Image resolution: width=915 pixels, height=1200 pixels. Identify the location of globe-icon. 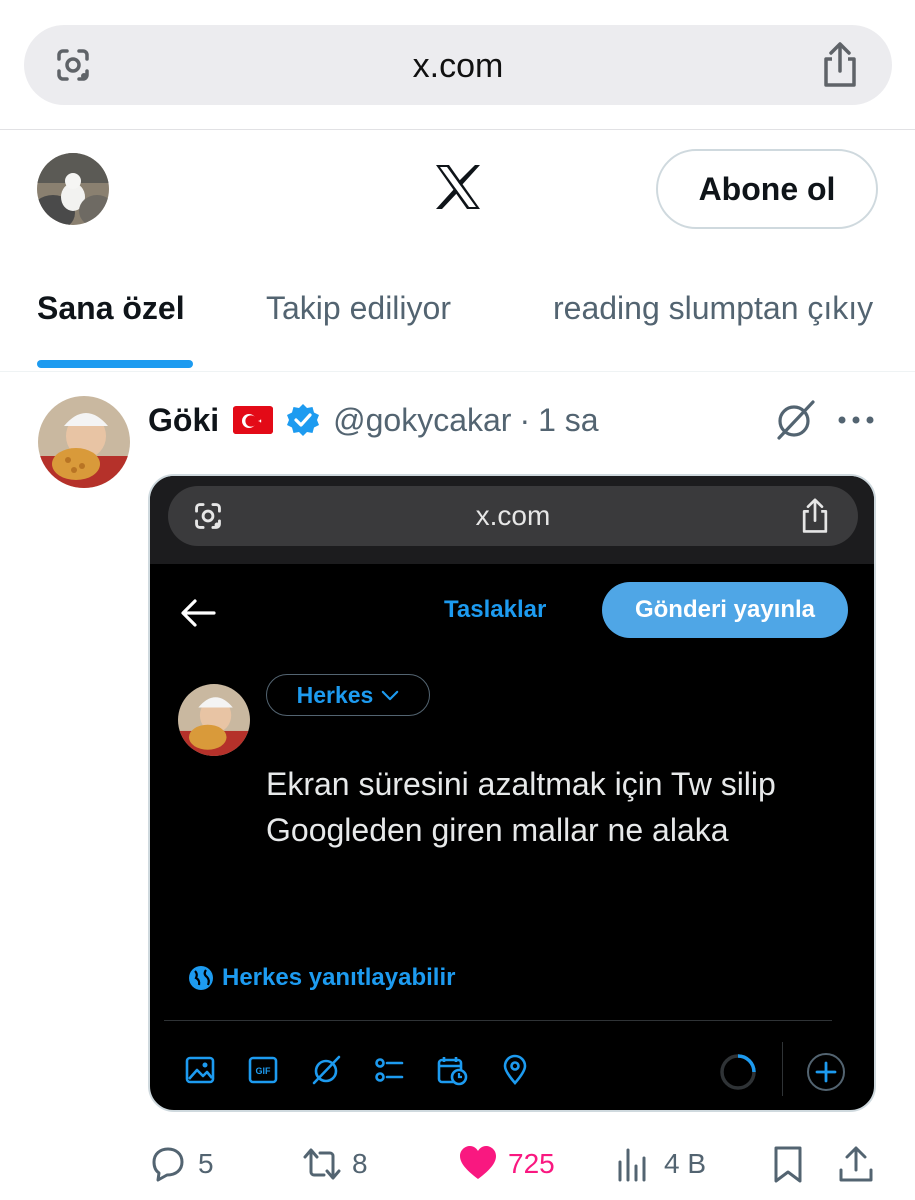
(201, 978).